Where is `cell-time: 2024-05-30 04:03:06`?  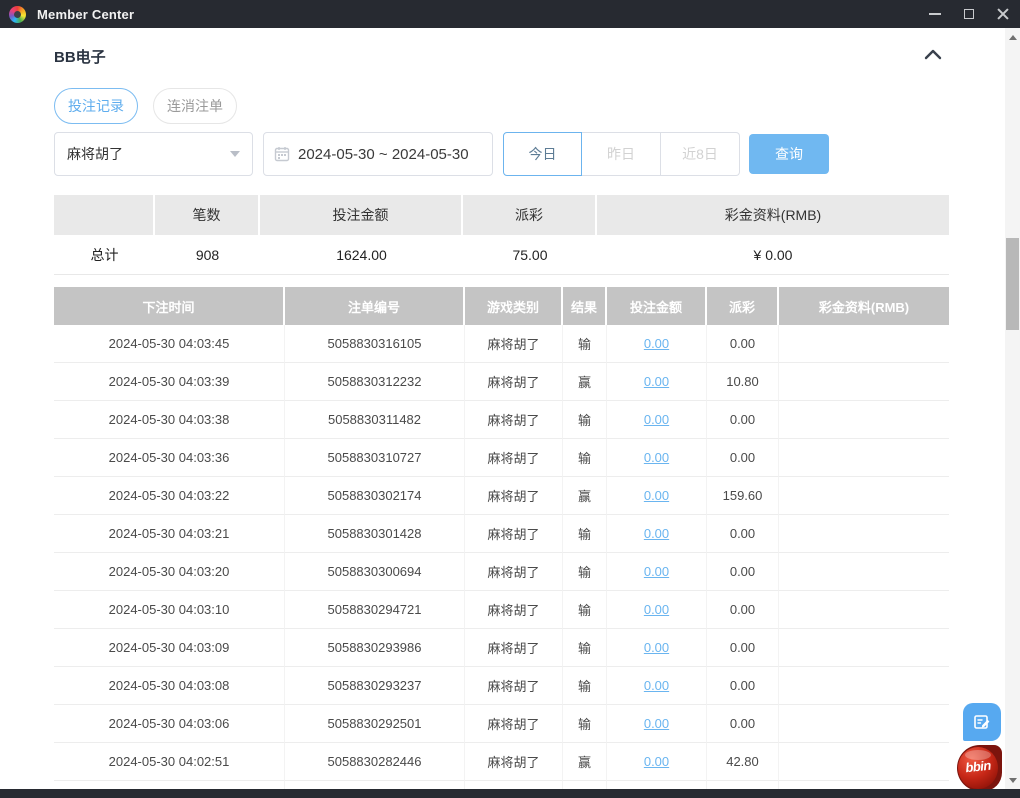 cell-time: 2024-05-30 04:03:06 is located at coordinates (169, 724).